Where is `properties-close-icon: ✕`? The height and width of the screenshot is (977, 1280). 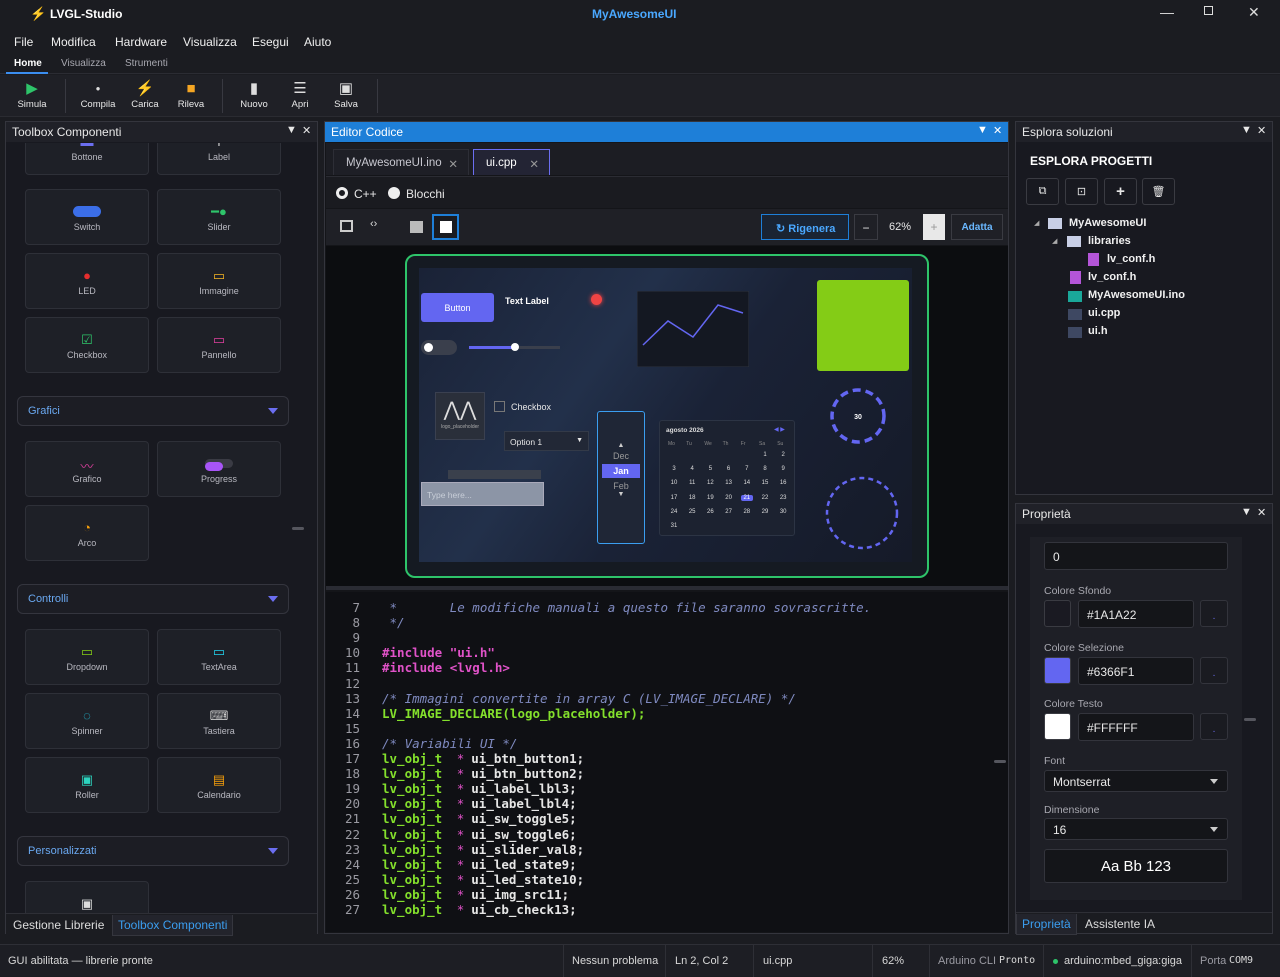 properties-close-icon: ✕ is located at coordinates (1261, 512).